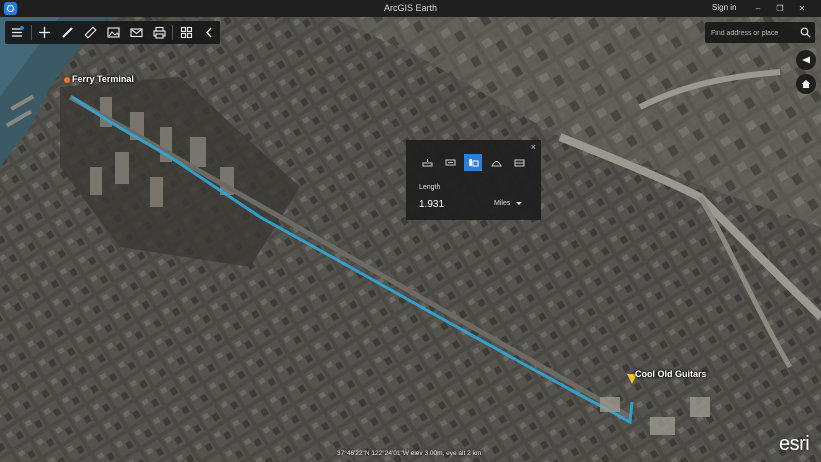 This screenshot has width=821, height=462. I want to click on minimize-button: –, so click(758, 8).